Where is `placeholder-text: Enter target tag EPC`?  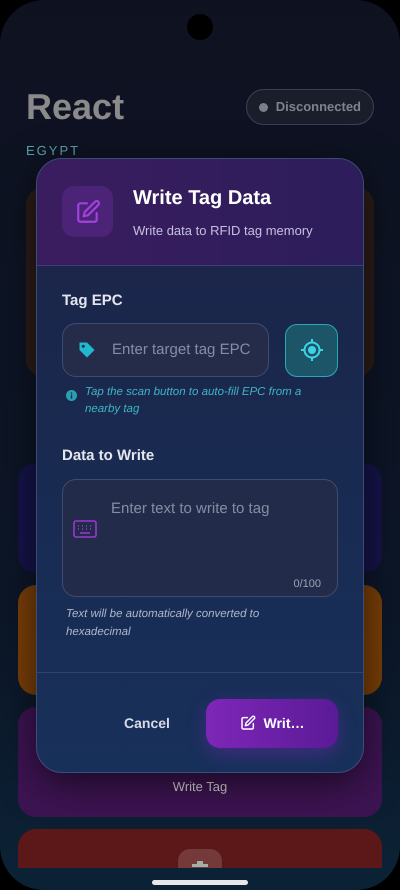
placeholder-text: Enter target tag EPC is located at coordinates (181, 350).